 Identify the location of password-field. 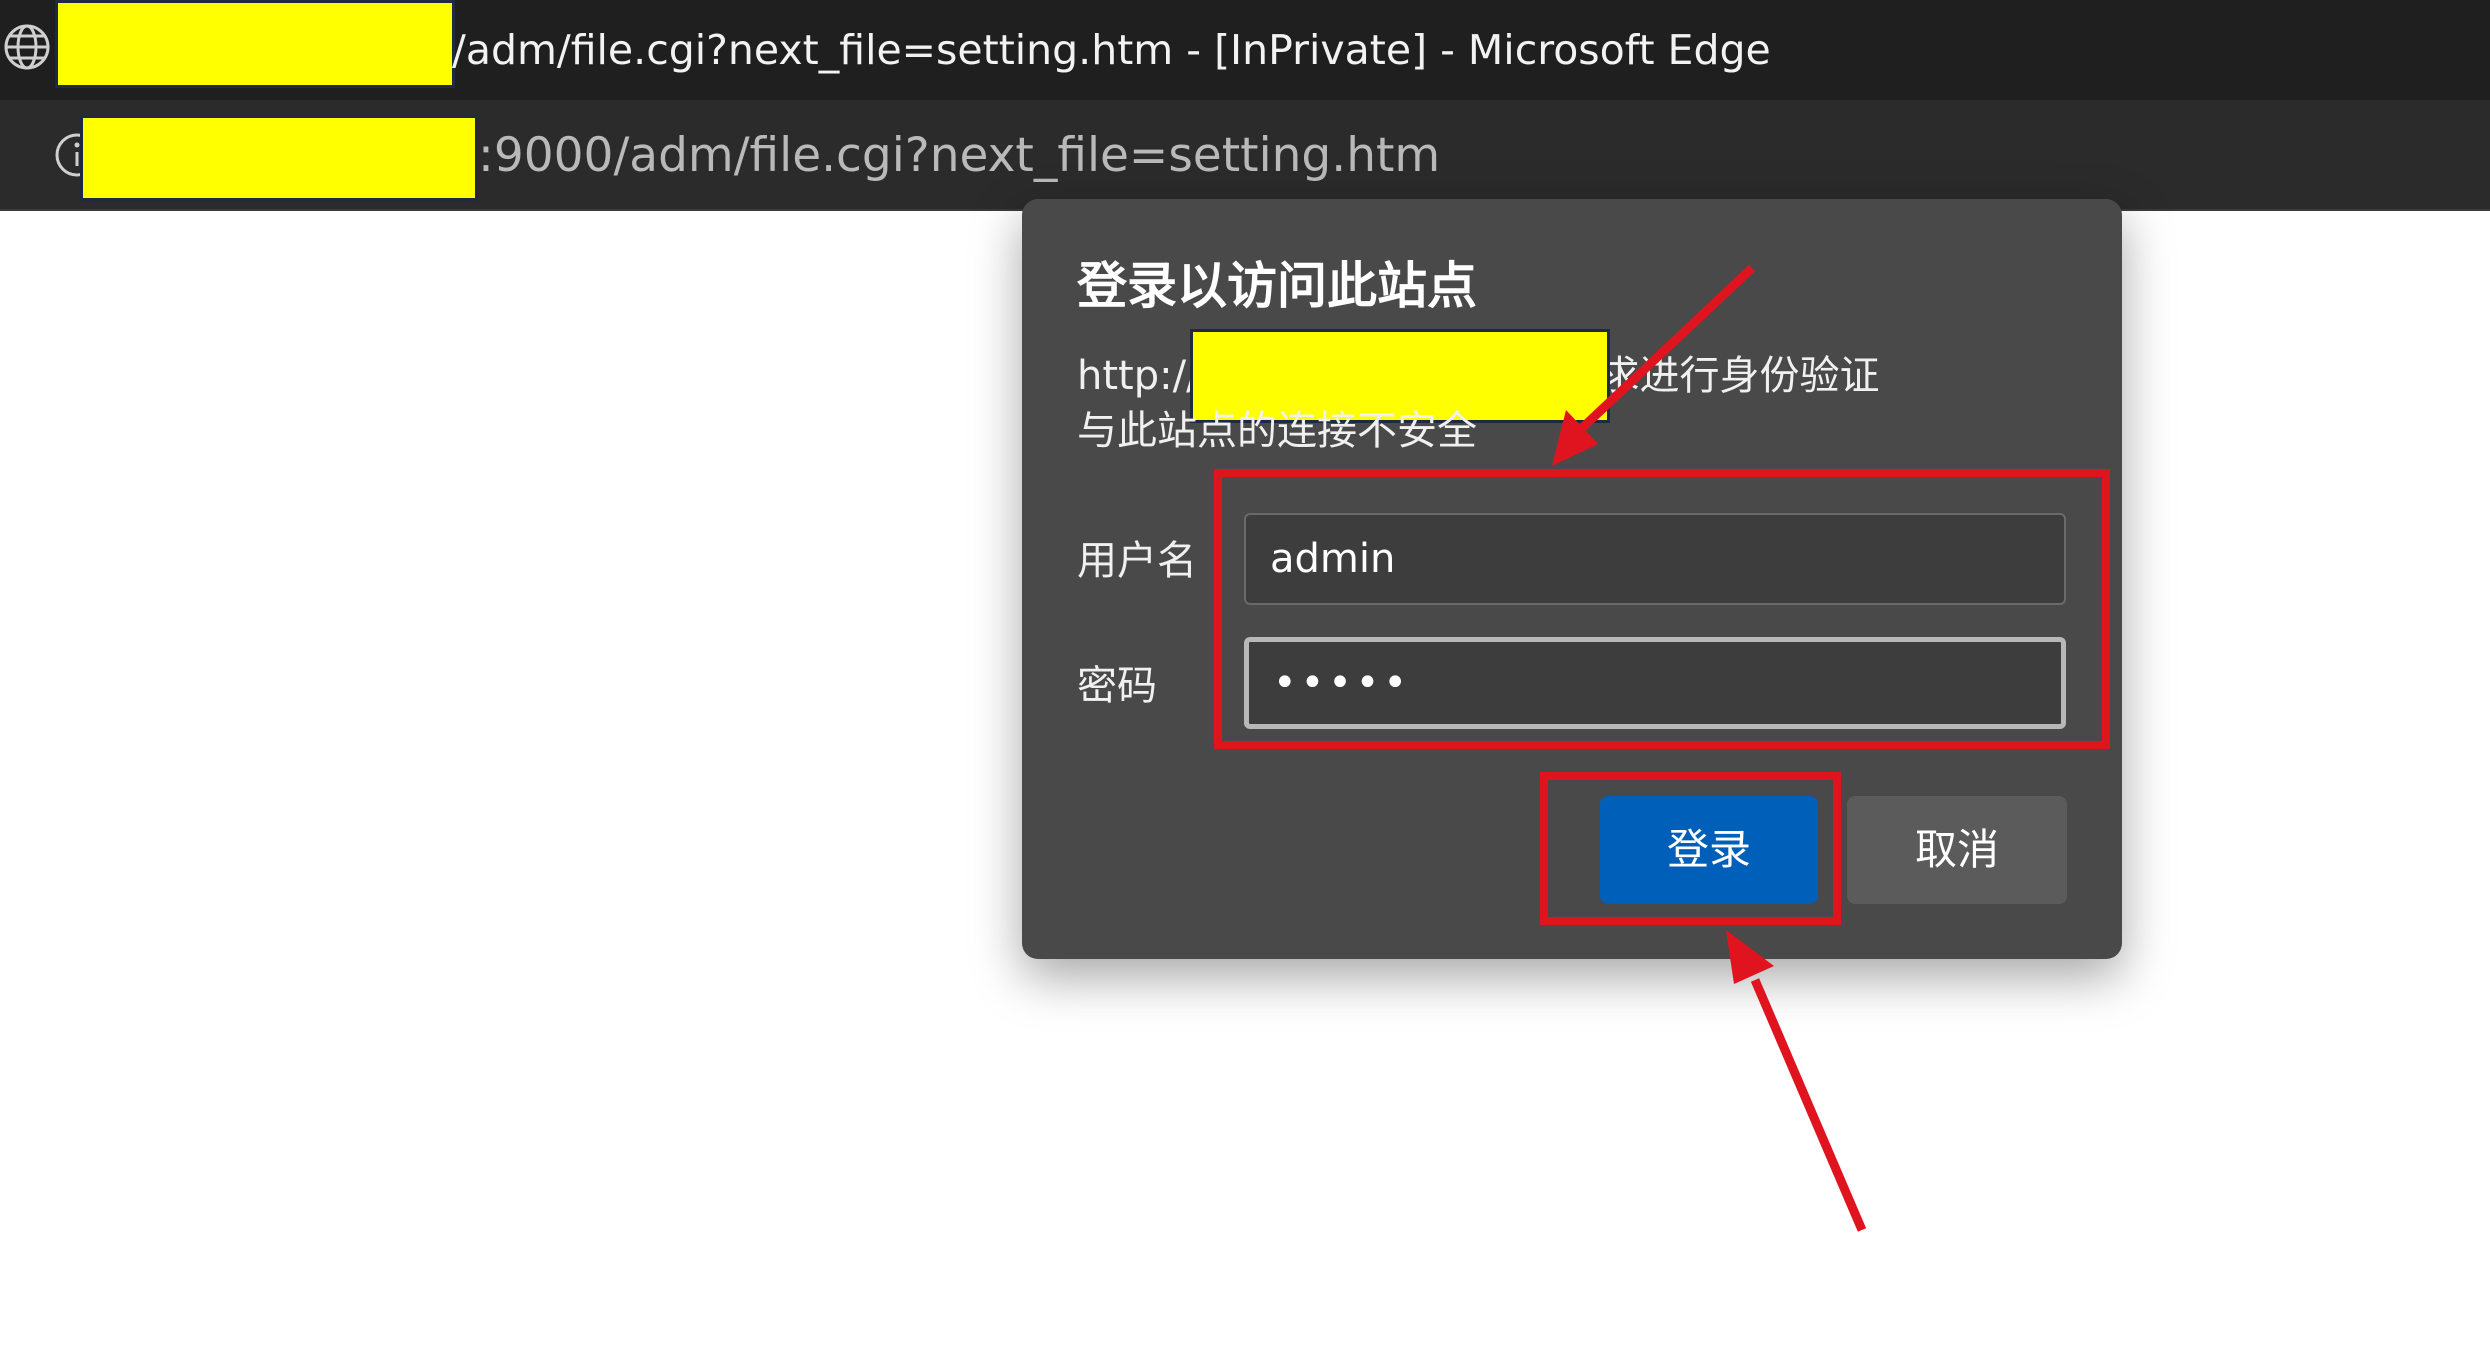
(1655, 683).